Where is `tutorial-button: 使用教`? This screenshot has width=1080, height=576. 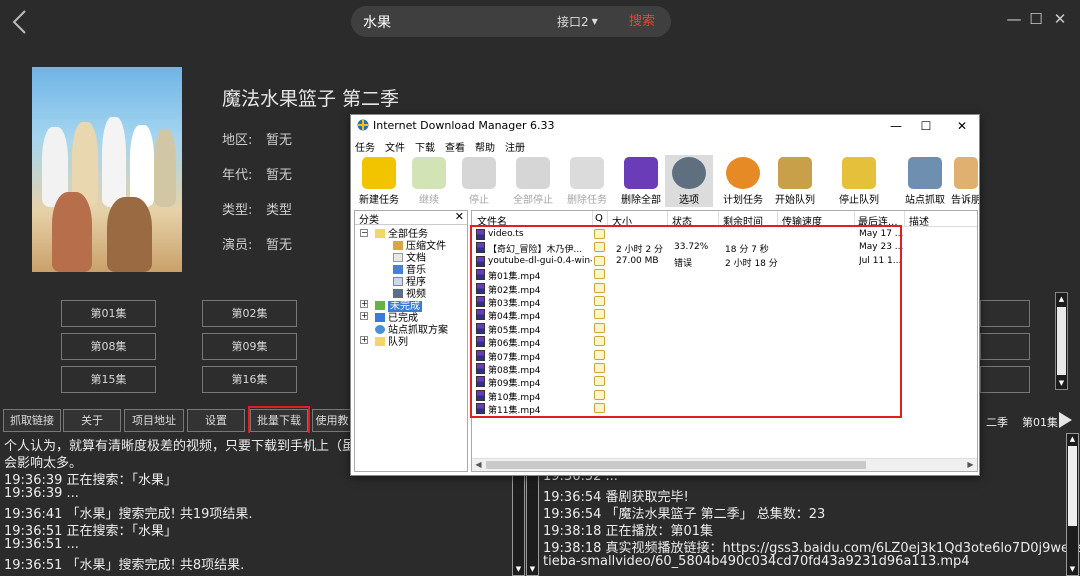
tutorial-button: 使用教 is located at coordinates (332, 420).